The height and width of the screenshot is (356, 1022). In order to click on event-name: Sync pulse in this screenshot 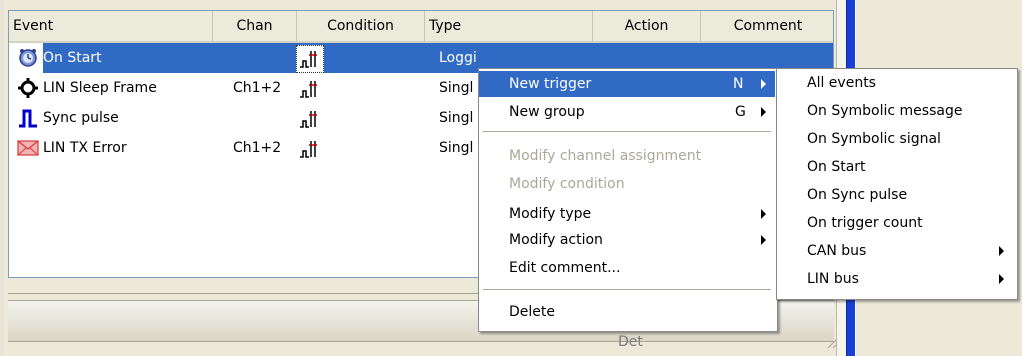, I will do `click(81, 118)`.